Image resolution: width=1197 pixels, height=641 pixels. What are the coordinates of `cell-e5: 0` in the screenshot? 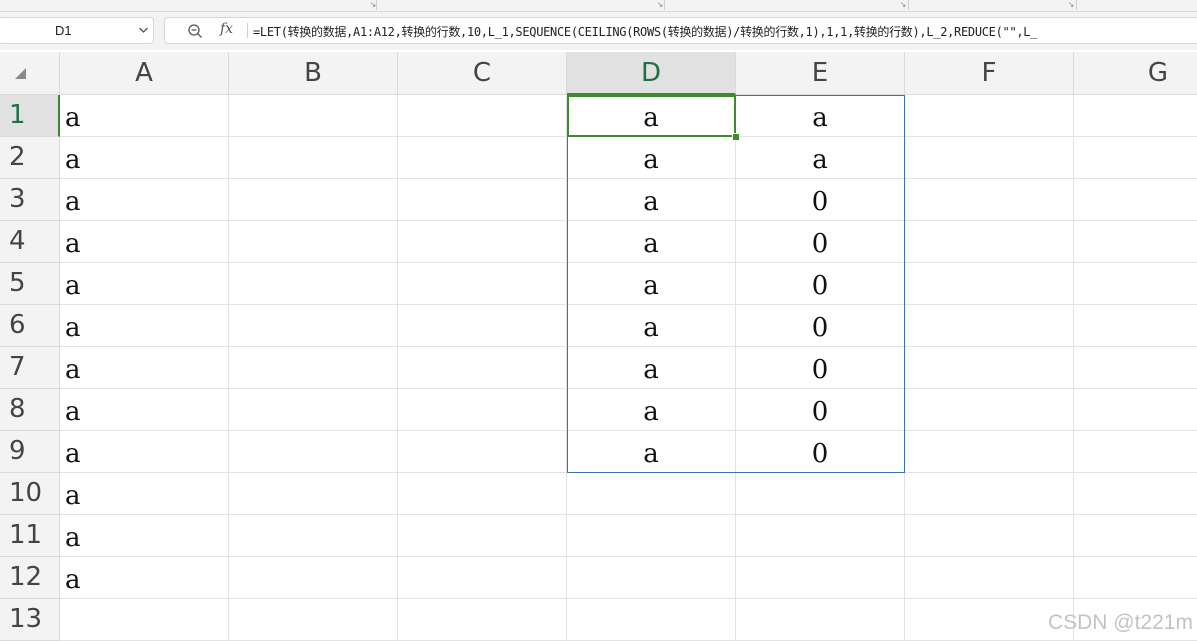 It's located at (820, 284).